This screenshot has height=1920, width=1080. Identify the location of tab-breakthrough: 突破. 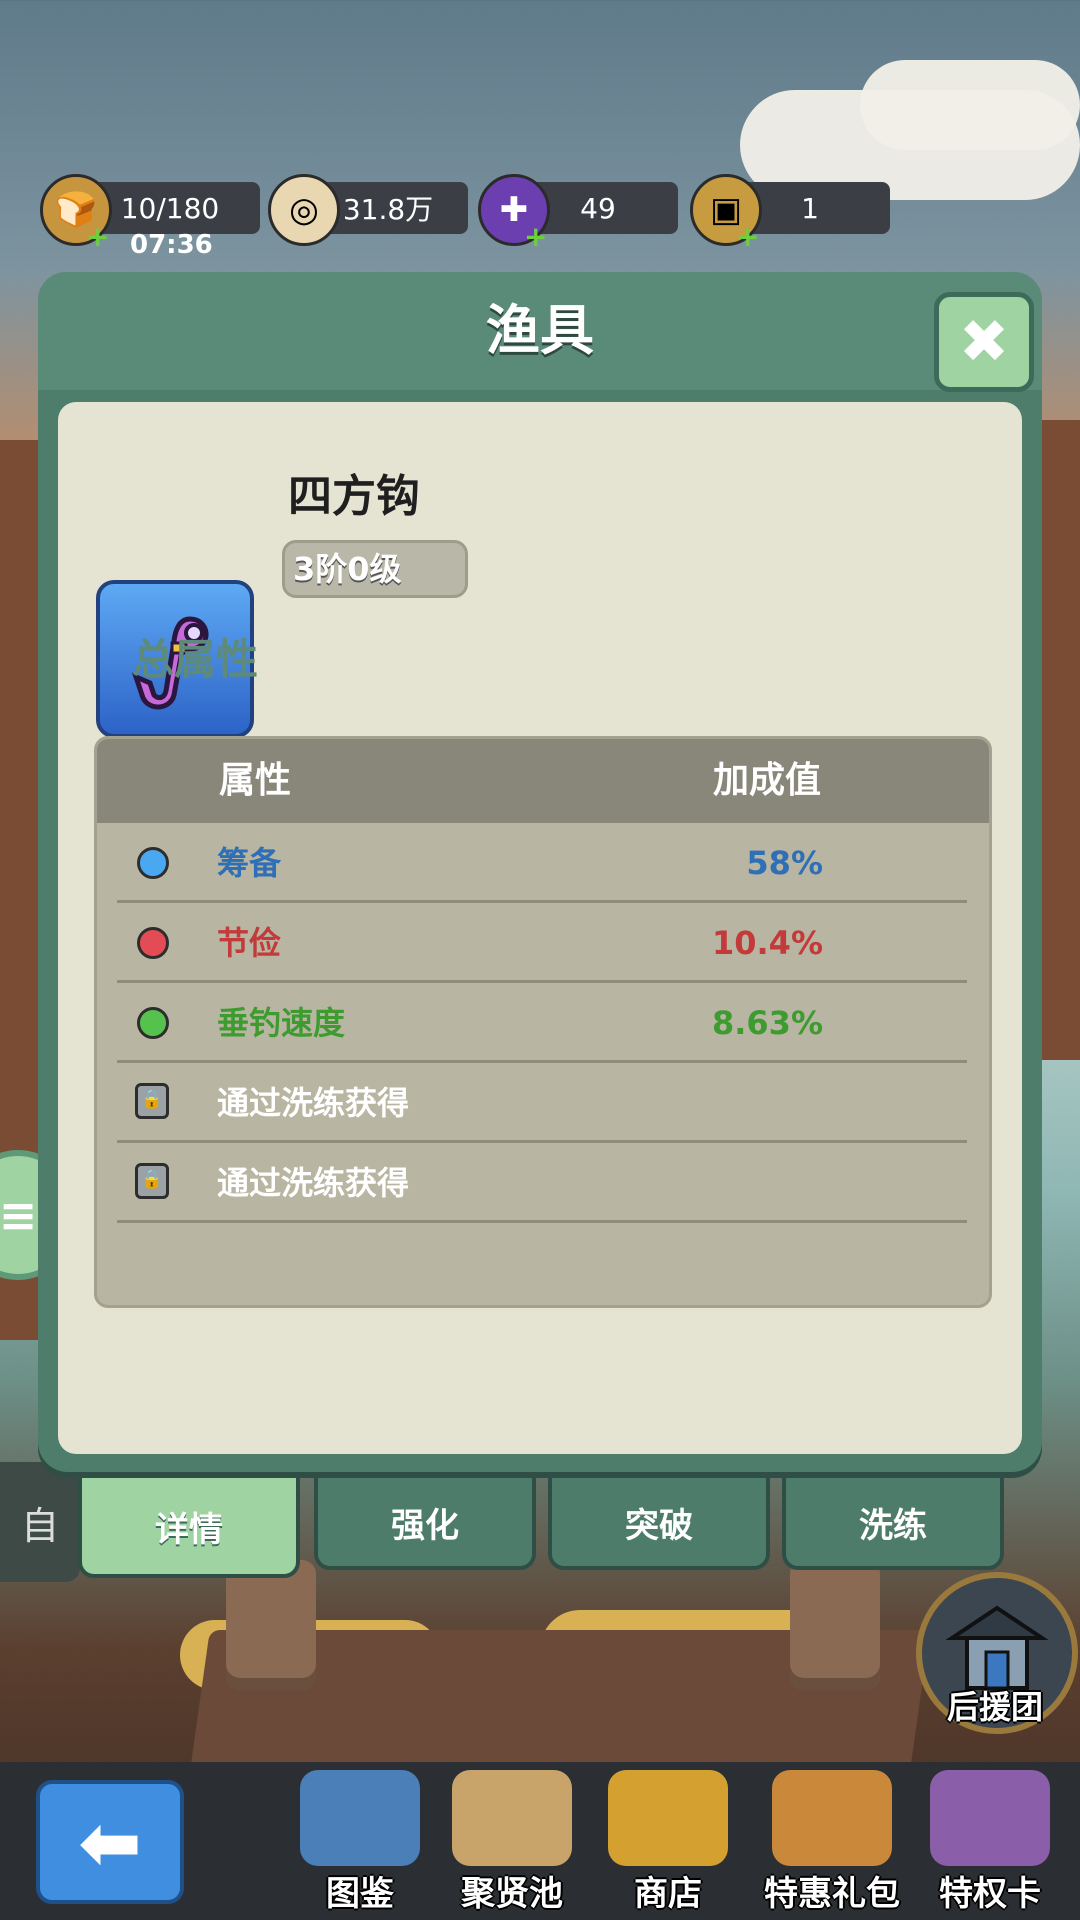
(659, 1522).